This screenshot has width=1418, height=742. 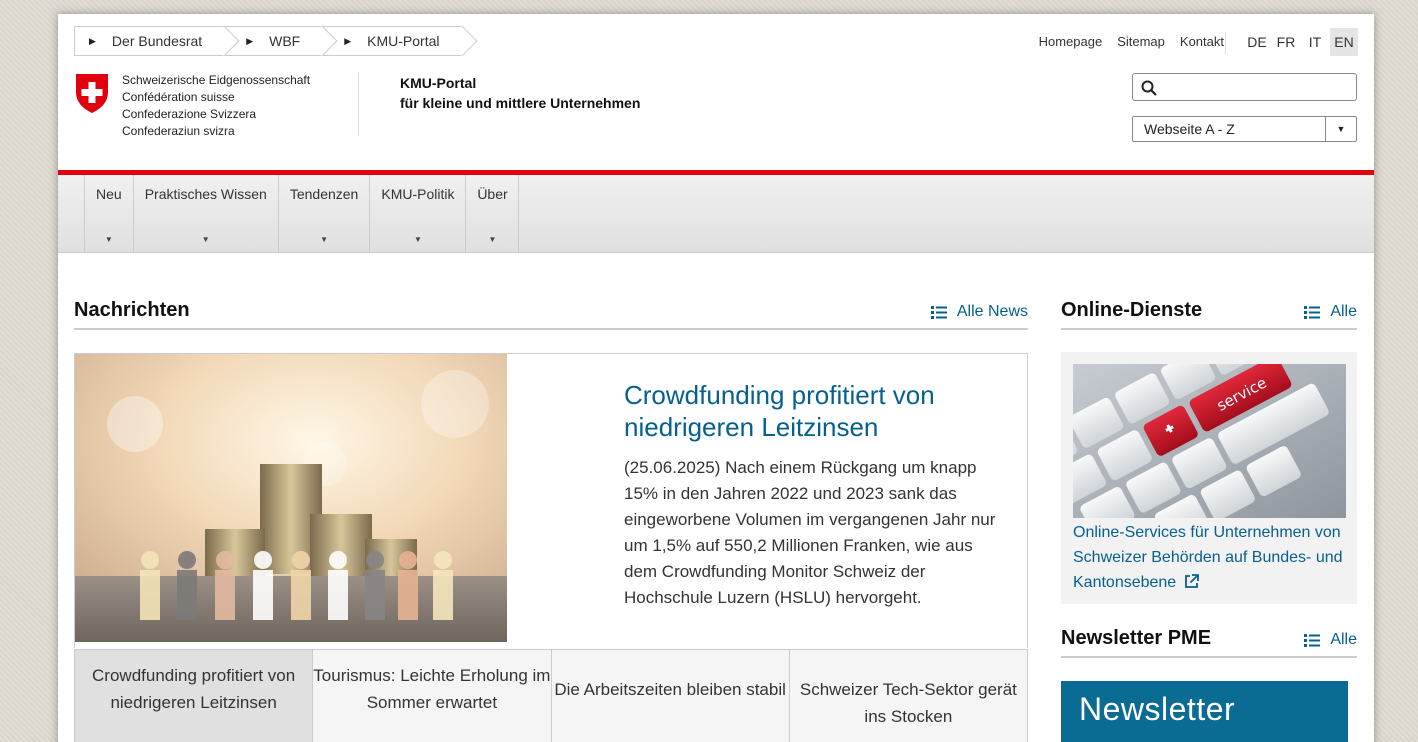 What do you see at coordinates (403, 41) in the screenshot?
I see `breadcrumb-label: KMU-Portal` at bounding box center [403, 41].